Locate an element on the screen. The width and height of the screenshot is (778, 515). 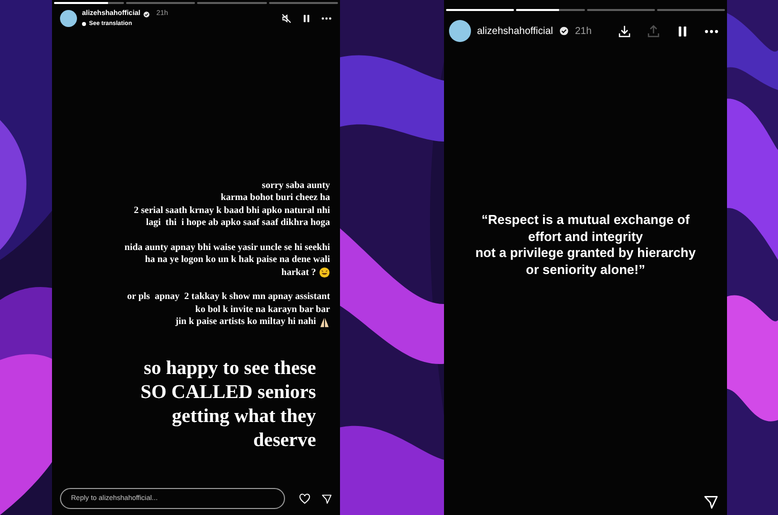
download-icon is located at coordinates (624, 31).